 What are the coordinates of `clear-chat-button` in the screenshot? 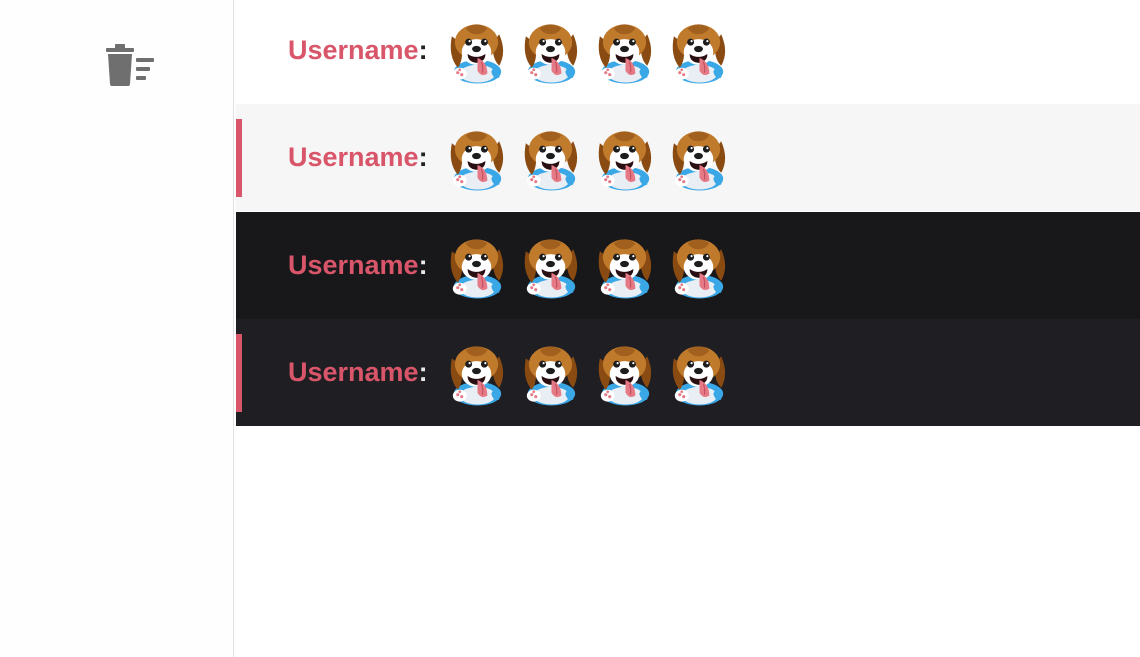 It's located at (130, 66).